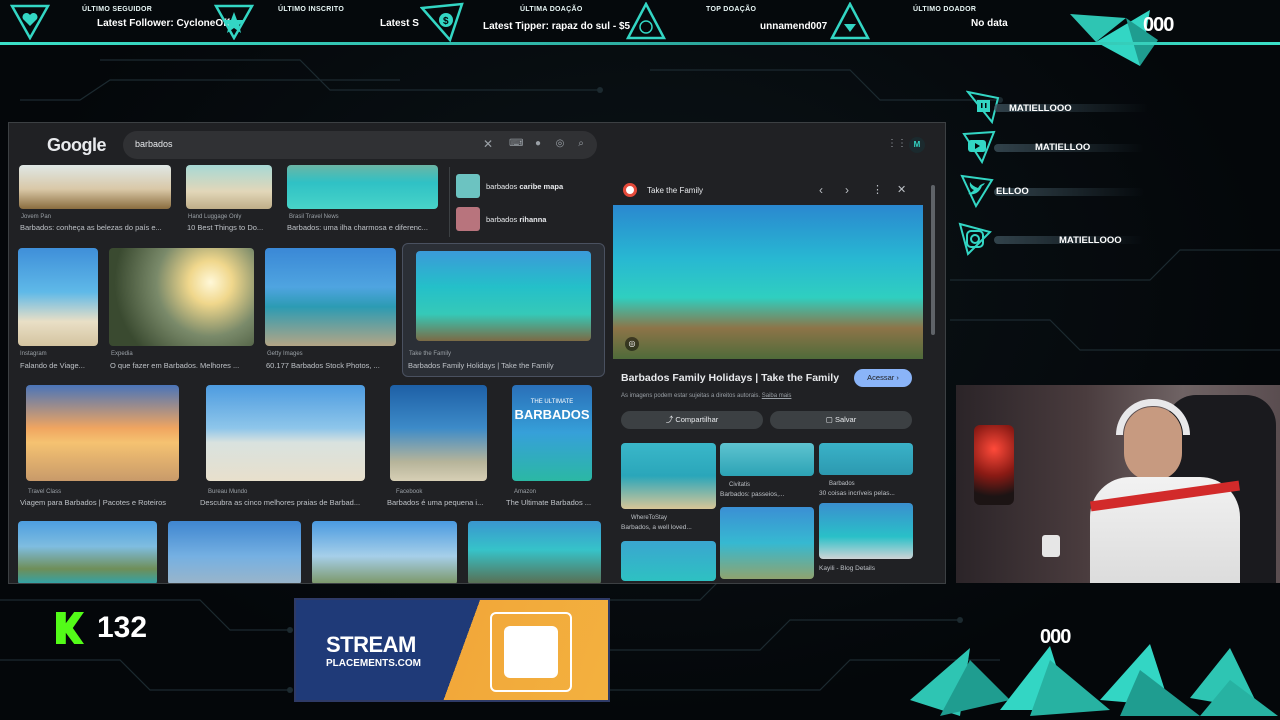  What do you see at coordinates (1040, 108) in the screenshot?
I see `twitch-handle: MATIELLOOO` at bounding box center [1040, 108].